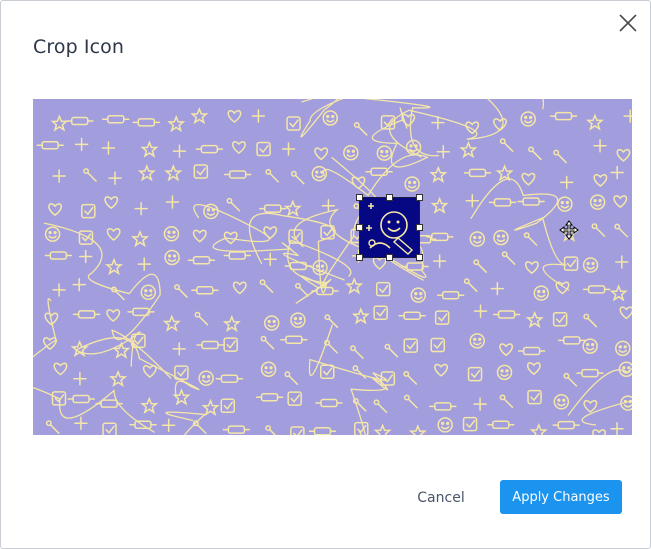  Describe the element at coordinates (359, 257) in the screenshot. I see `crop-handle-bottom-left` at that location.